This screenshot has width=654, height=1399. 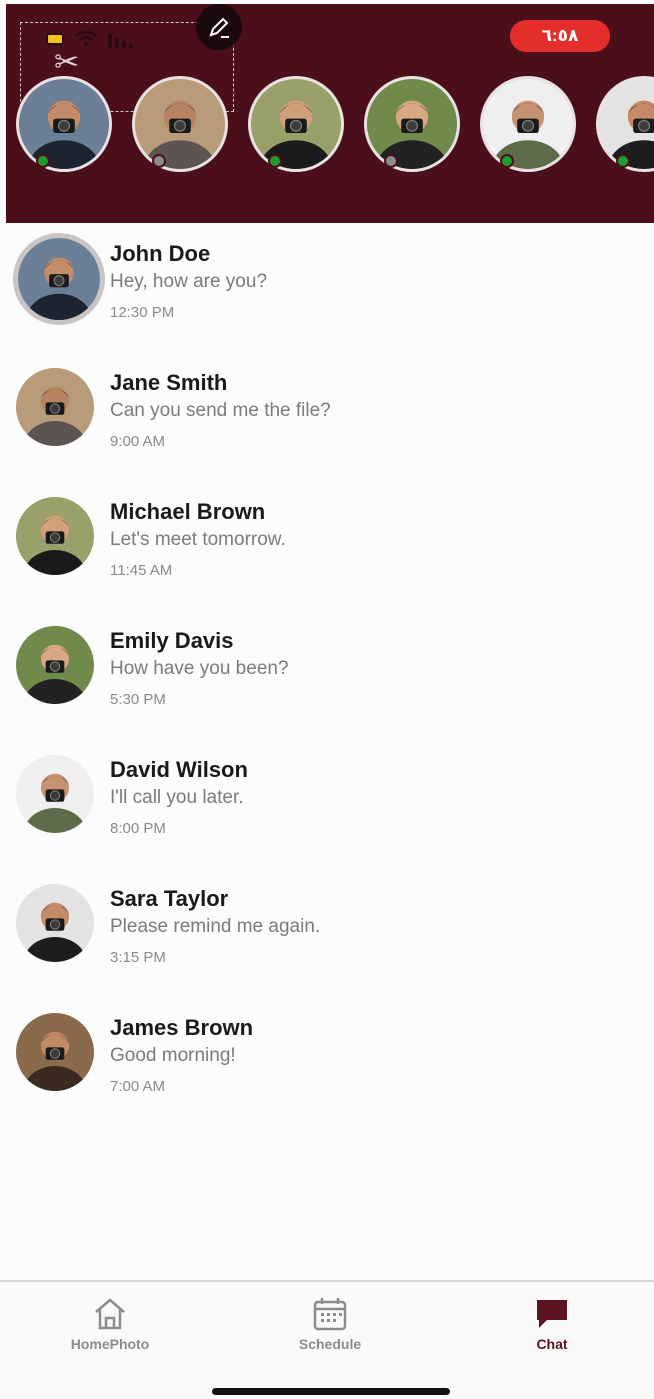 I want to click on scissors-icon: ✂, so click(x=67, y=62).